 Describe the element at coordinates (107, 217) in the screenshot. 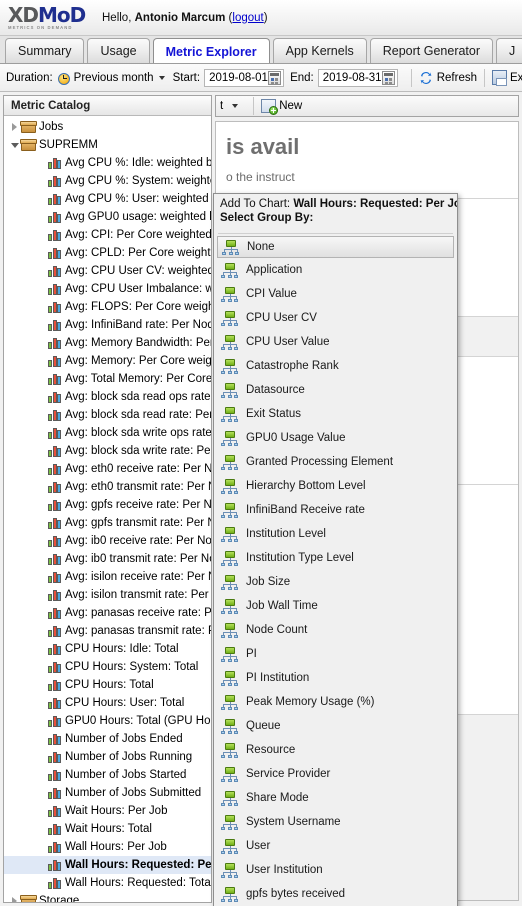

I see `tree-node-metric: Avg GPU0 usage: weighted by n` at that location.